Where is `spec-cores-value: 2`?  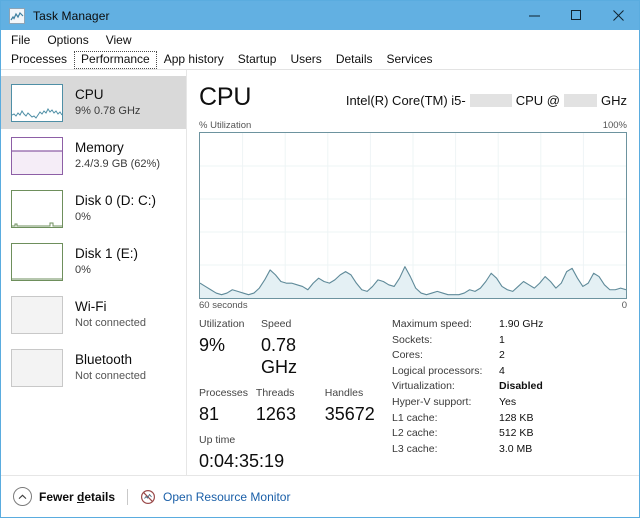 spec-cores-value: 2 is located at coordinates (502, 355).